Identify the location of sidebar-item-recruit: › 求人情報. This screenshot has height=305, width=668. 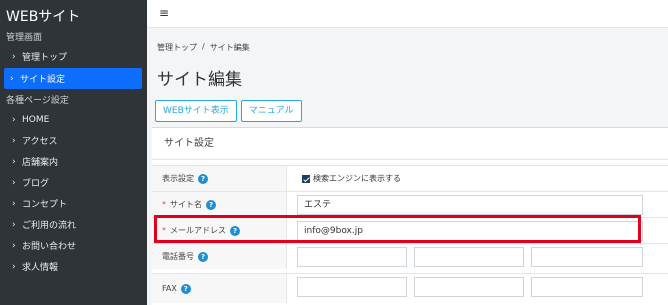
(73, 266).